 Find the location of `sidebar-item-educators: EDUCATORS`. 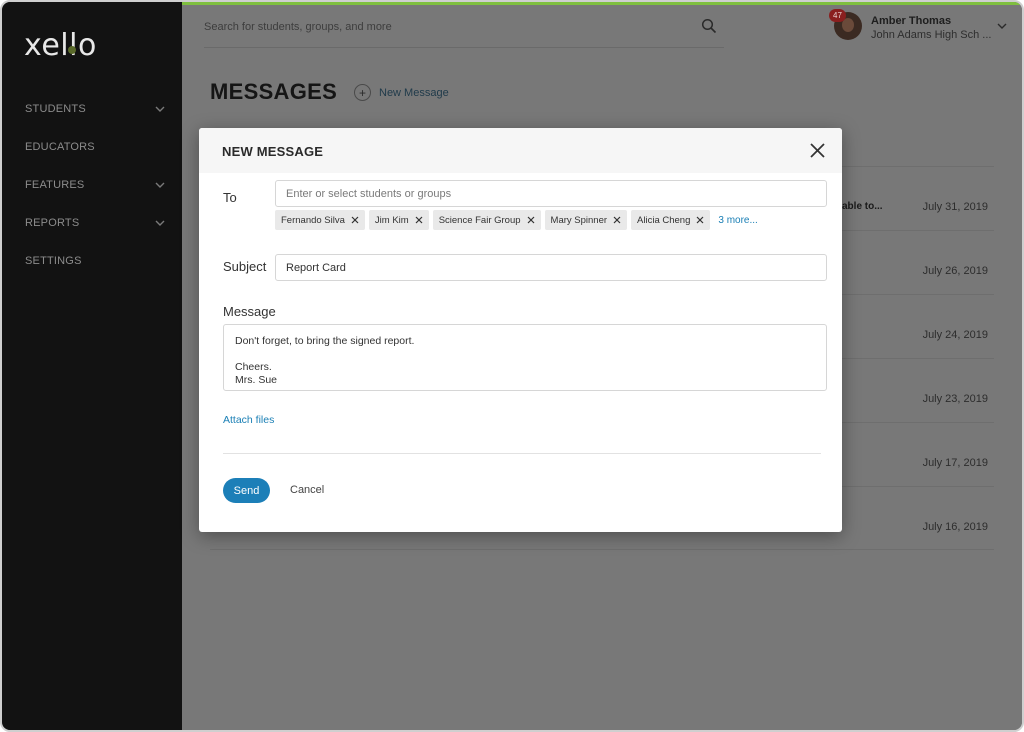

sidebar-item-educators: EDUCATORS is located at coordinates (92, 147).